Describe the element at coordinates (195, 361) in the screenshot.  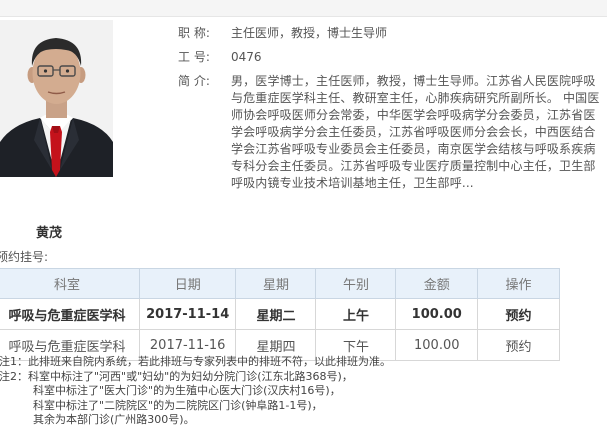
I see `note-1: 注1：此排班来自院内系统，若此排班与专家列表中的排班不符，以此排班为准。` at that location.